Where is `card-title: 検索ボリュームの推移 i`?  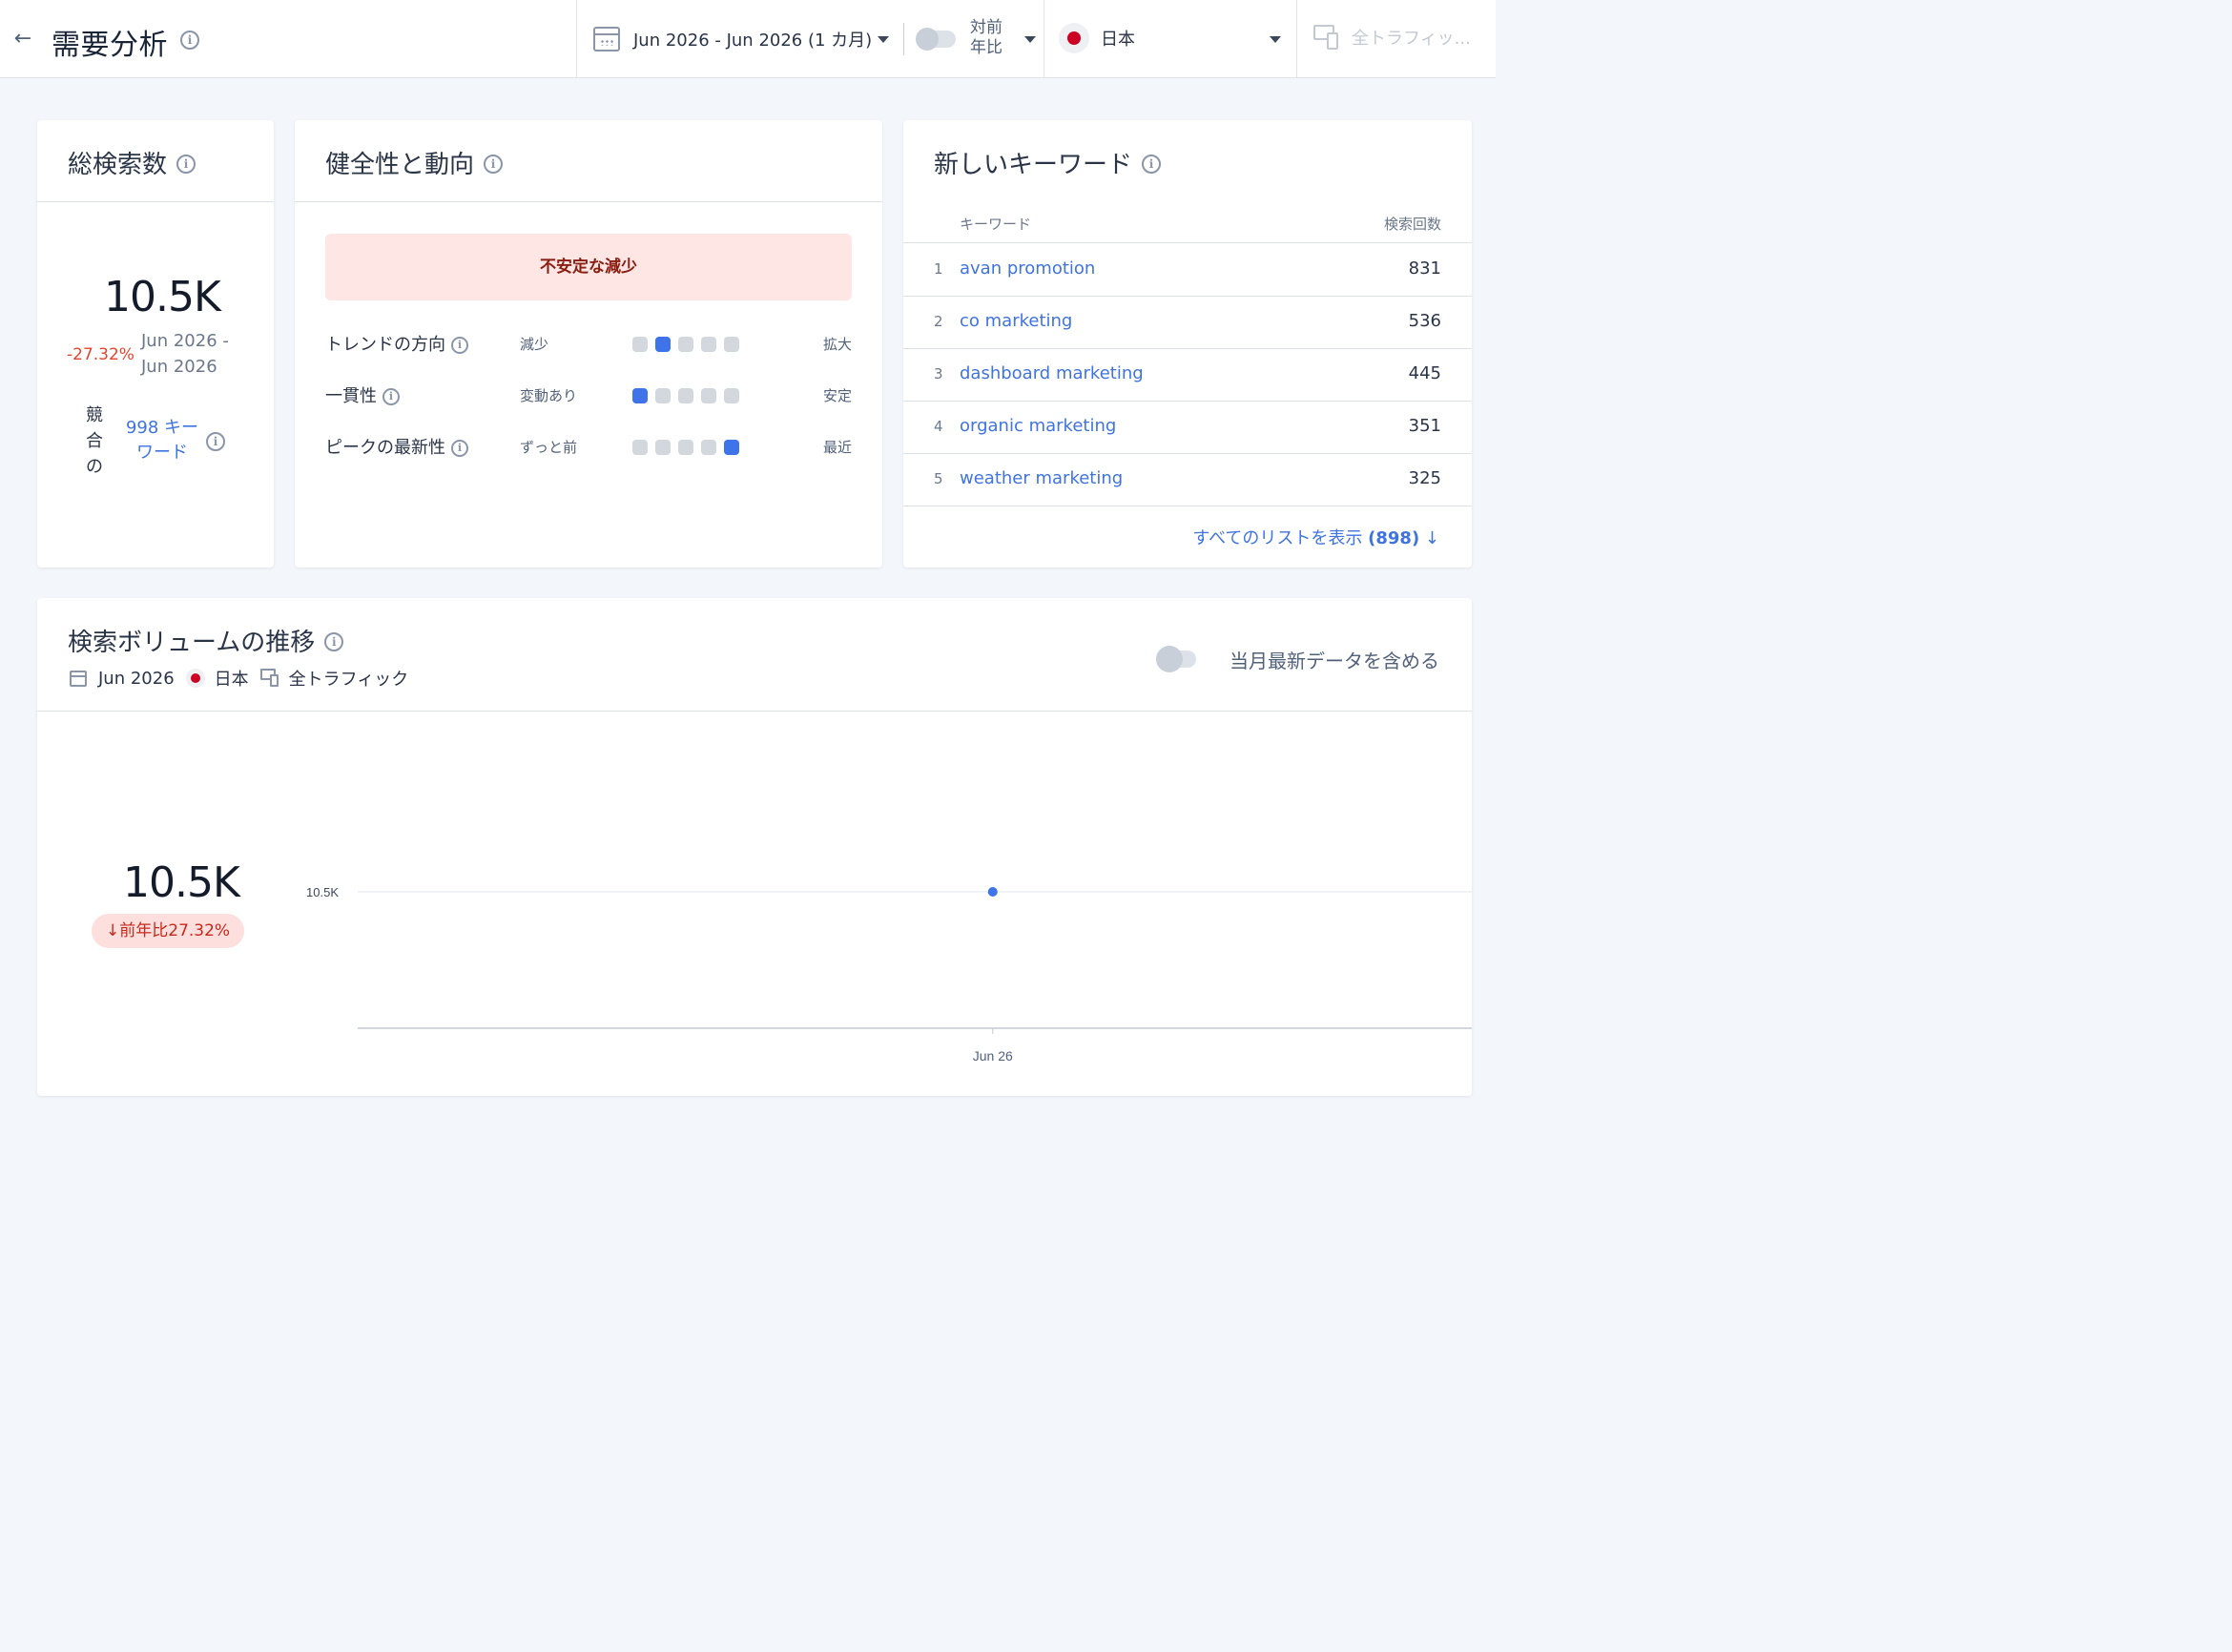
card-title: 検索ボリュームの推移 i is located at coordinates (206, 641).